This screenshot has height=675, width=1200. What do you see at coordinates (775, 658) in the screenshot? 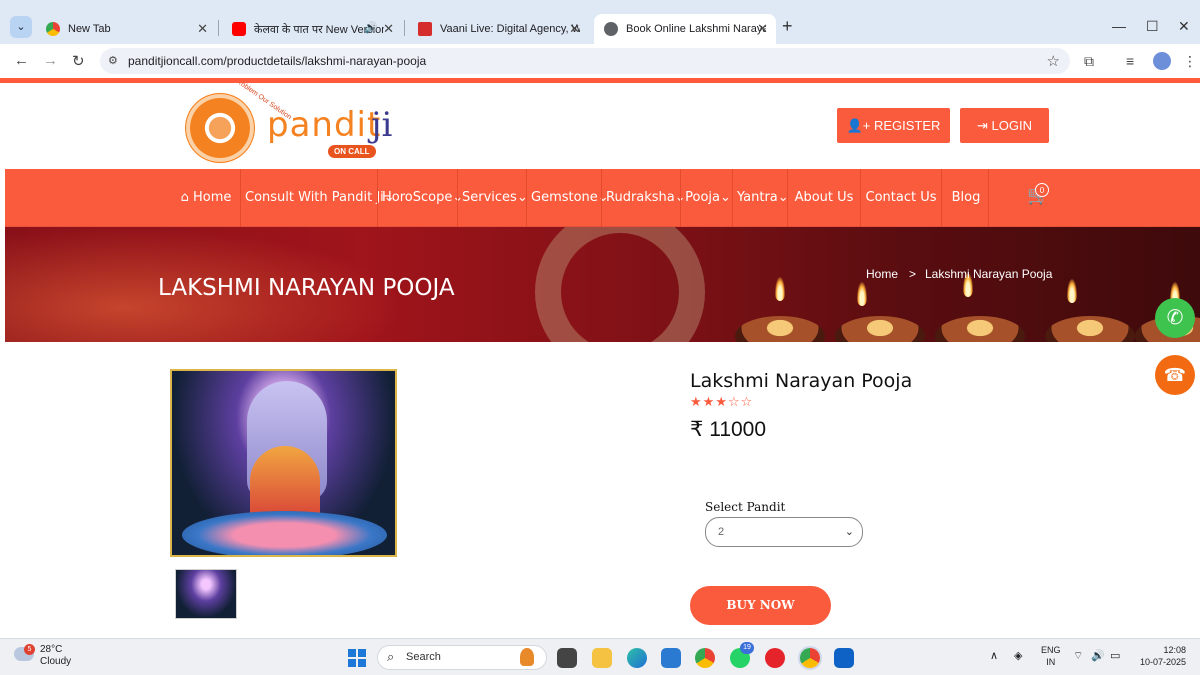
I see `media-player-icon` at bounding box center [775, 658].